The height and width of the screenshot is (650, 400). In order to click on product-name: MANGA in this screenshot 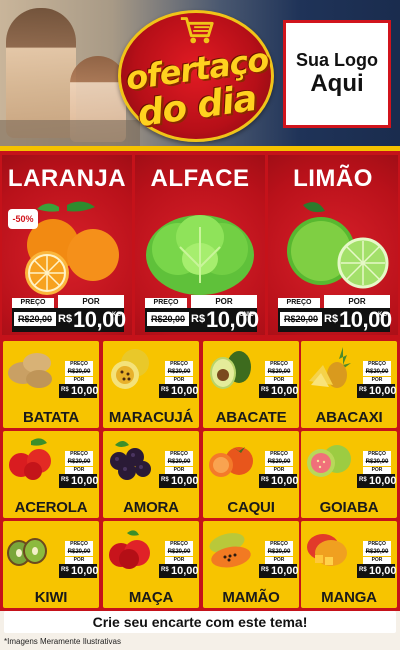, I will do `click(349, 597)`.